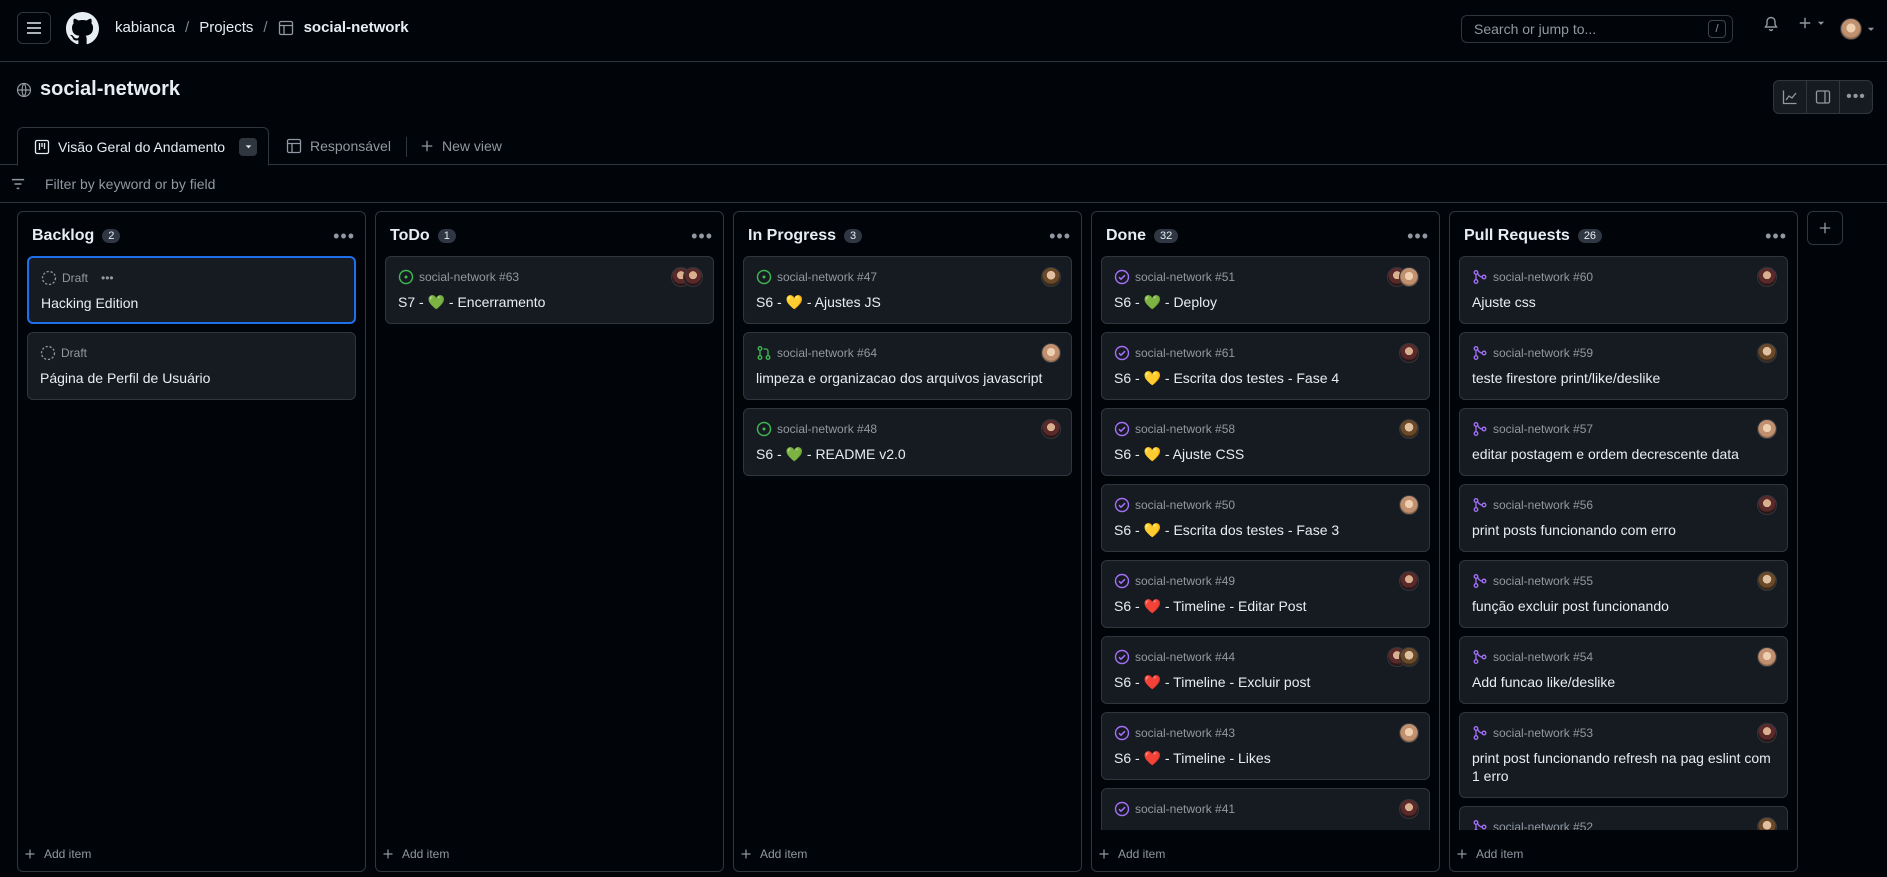 This screenshot has height=877, width=1887. What do you see at coordinates (1166, 236) in the screenshot?
I see `column-count-badge: 32` at bounding box center [1166, 236].